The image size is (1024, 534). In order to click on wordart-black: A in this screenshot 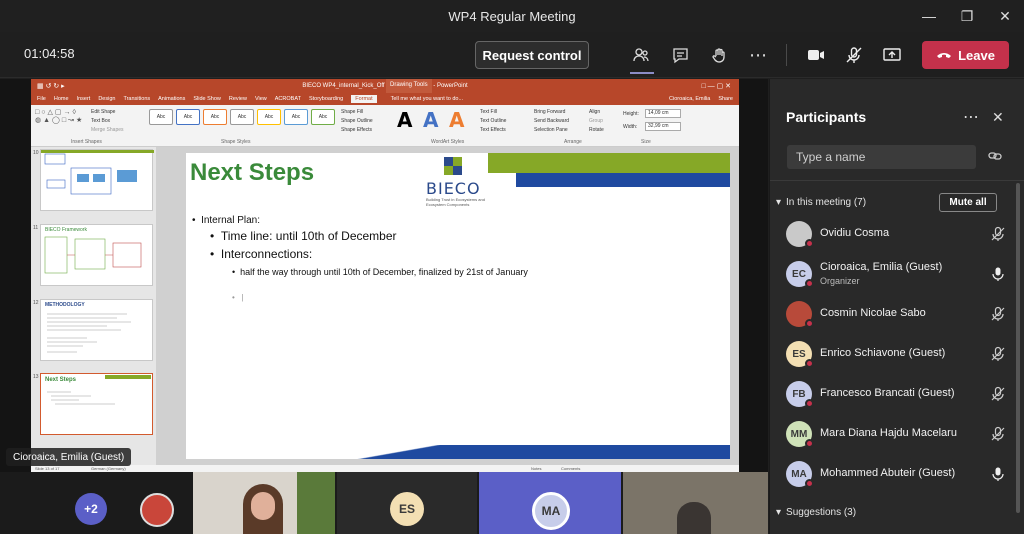, I will do `click(404, 120)`.